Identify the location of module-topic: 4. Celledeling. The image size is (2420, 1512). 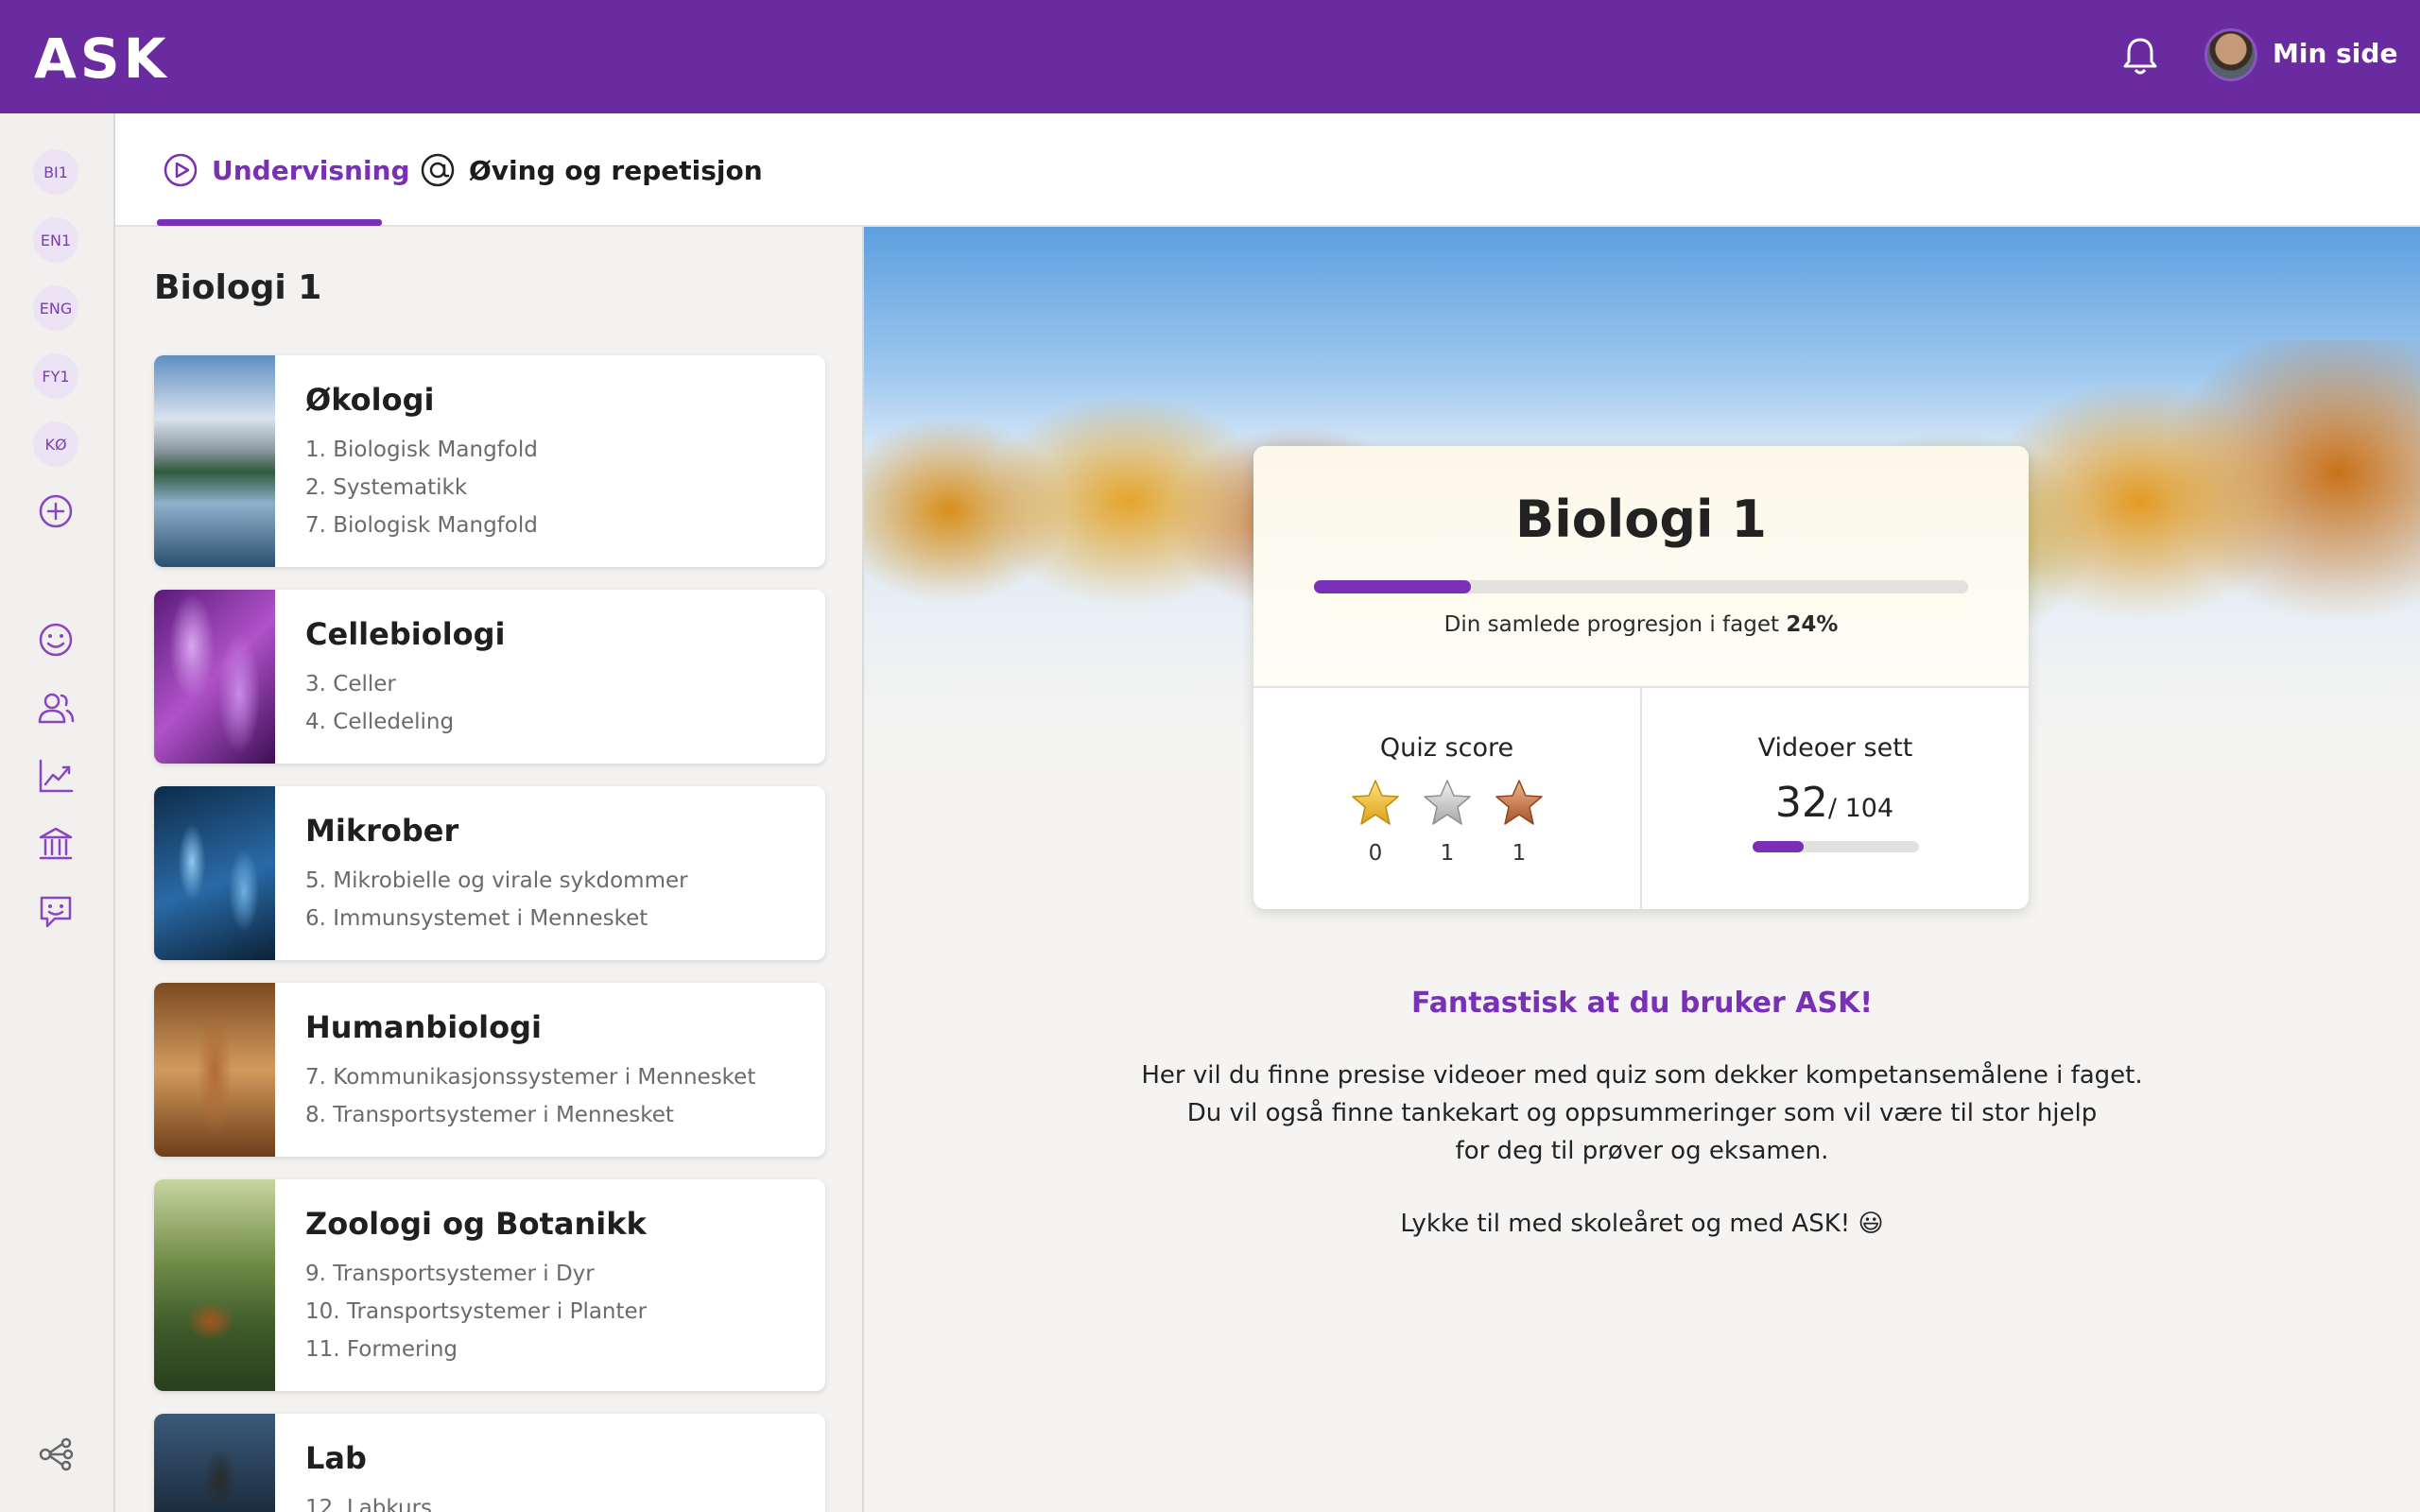
(557, 722).